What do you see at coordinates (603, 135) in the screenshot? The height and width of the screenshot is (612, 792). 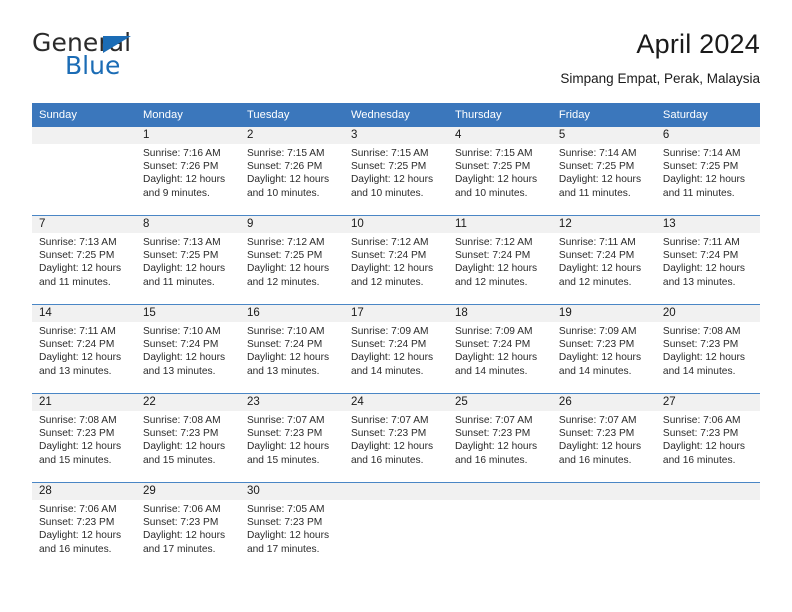 I see `day-number: 5` at bounding box center [603, 135].